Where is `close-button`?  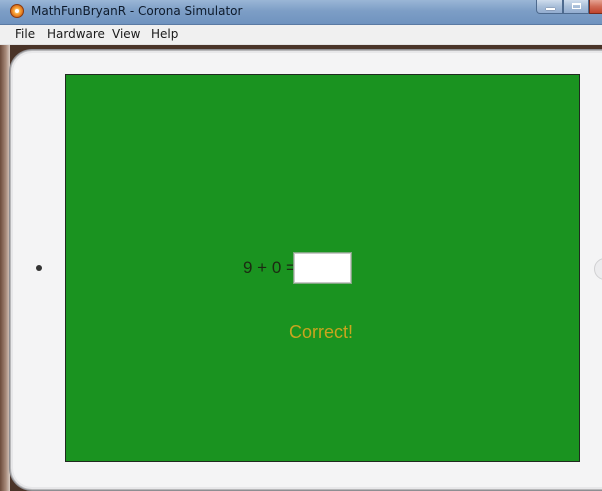
close-button is located at coordinates (595, 7).